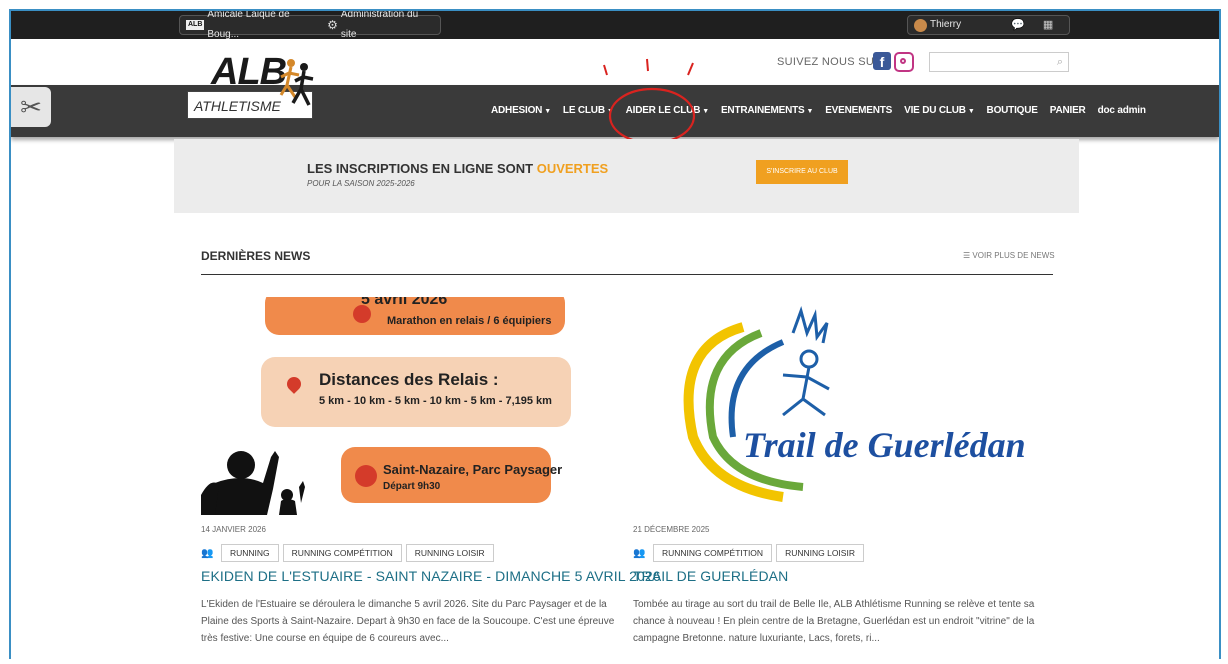  I want to click on signup-button: S'INSCRIRE AU CLUB, so click(802, 172).